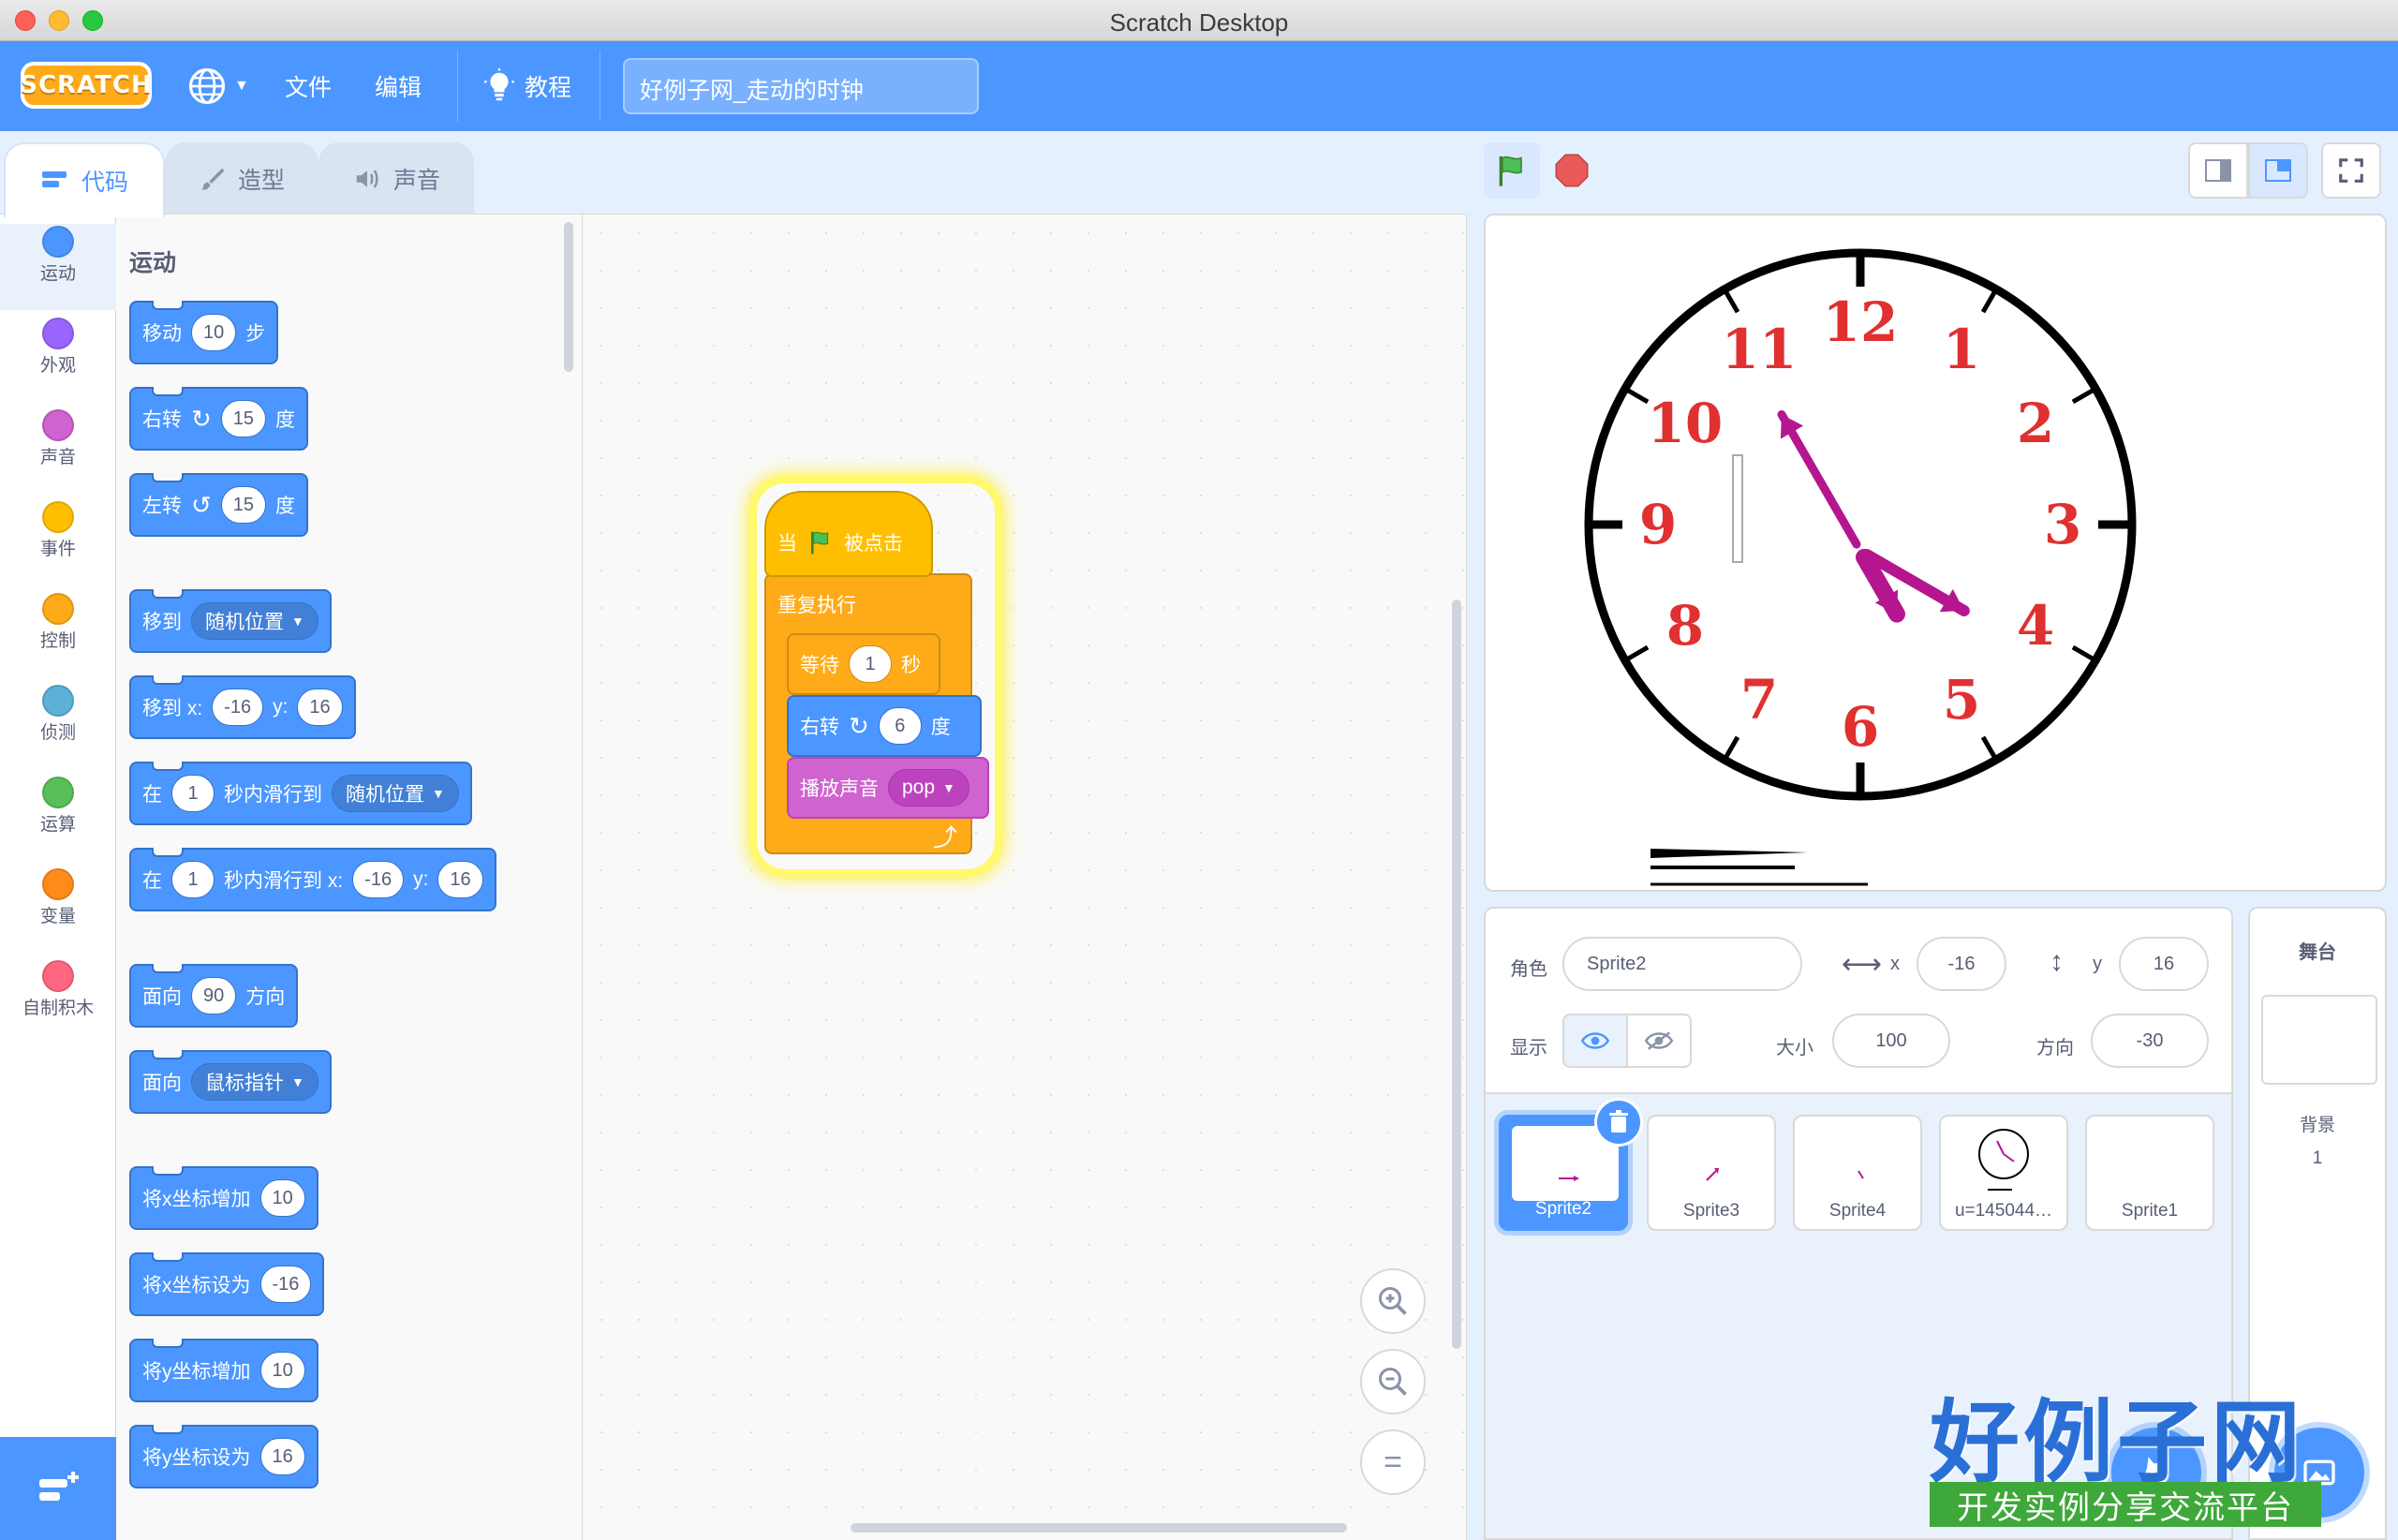 Image resolution: width=2398 pixels, height=1540 pixels. What do you see at coordinates (1595, 1041) in the screenshot?
I see `show-sprite-button` at bounding box center [1595, 1041].